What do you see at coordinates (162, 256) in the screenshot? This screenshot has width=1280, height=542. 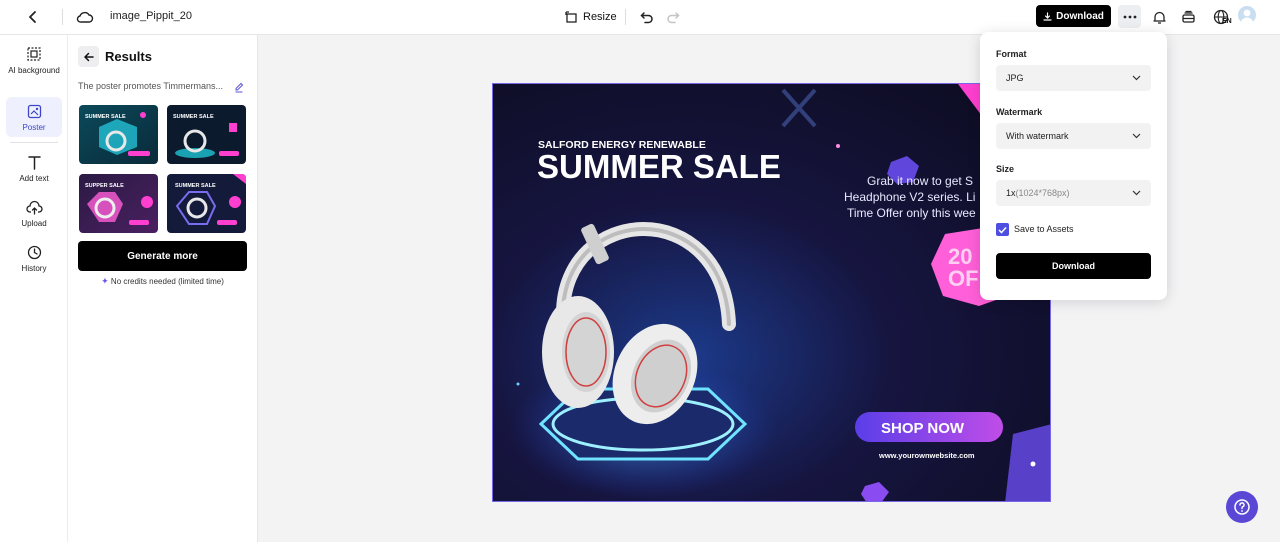 I see `generate-more-button: Generate more` at bounding box center [162, 256].